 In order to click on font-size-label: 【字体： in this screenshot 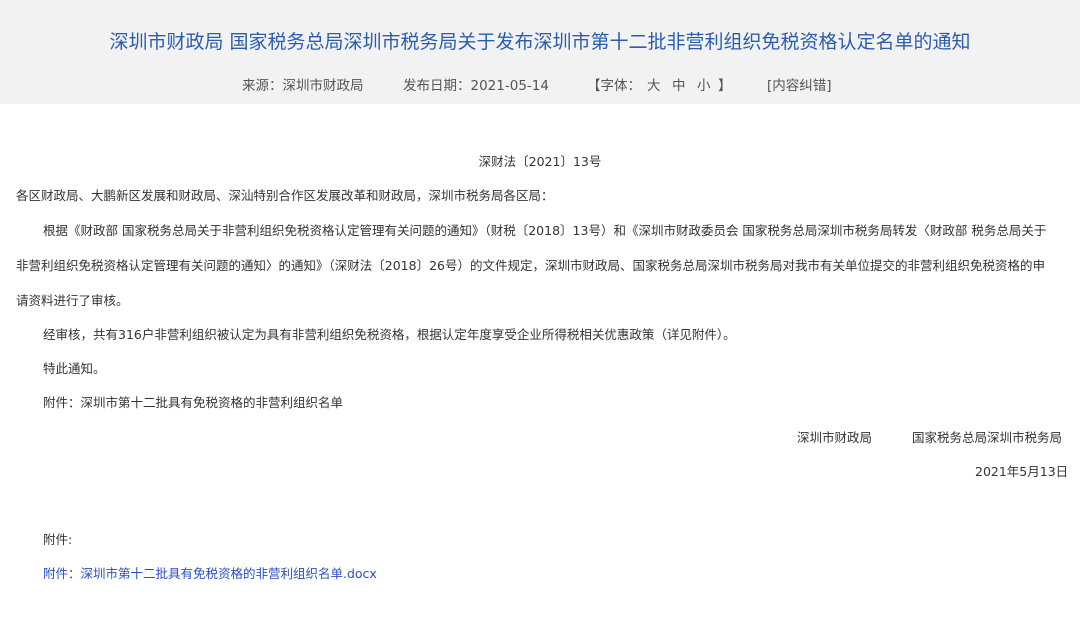, I will do `click(614, 86)`.